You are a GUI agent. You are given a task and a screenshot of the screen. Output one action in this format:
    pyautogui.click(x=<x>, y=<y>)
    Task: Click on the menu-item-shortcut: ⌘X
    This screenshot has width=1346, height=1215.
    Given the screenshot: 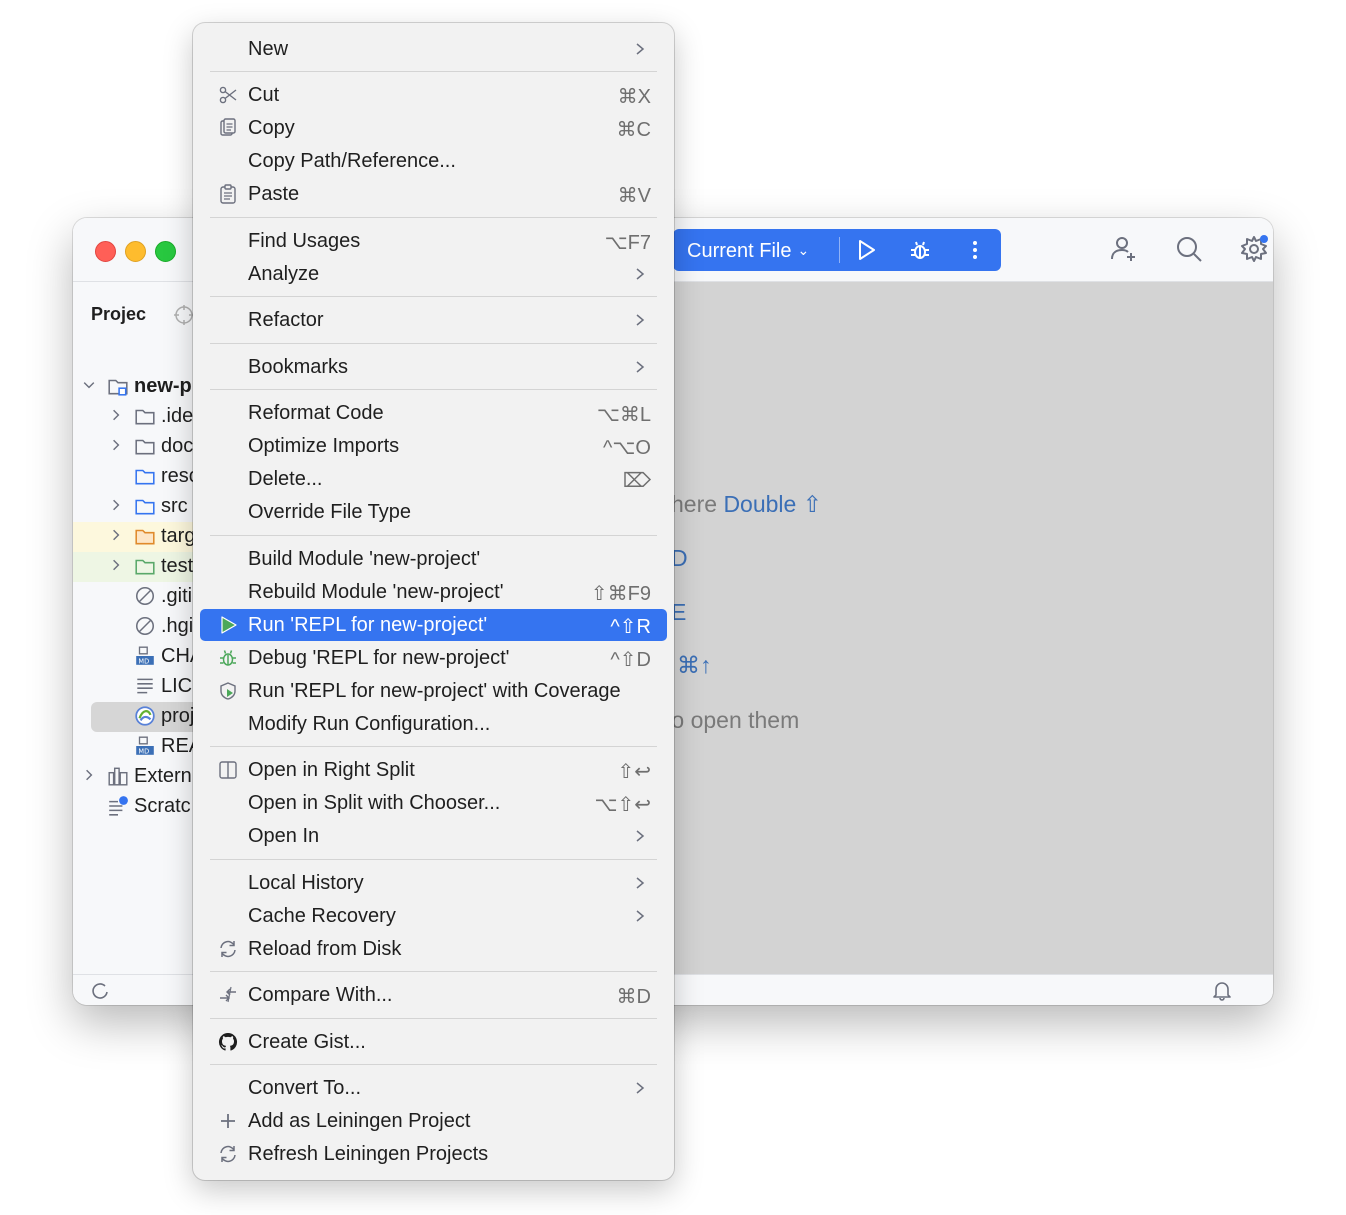 What is the action you would take?
    pyautogui.click(x=634, y=97)
    